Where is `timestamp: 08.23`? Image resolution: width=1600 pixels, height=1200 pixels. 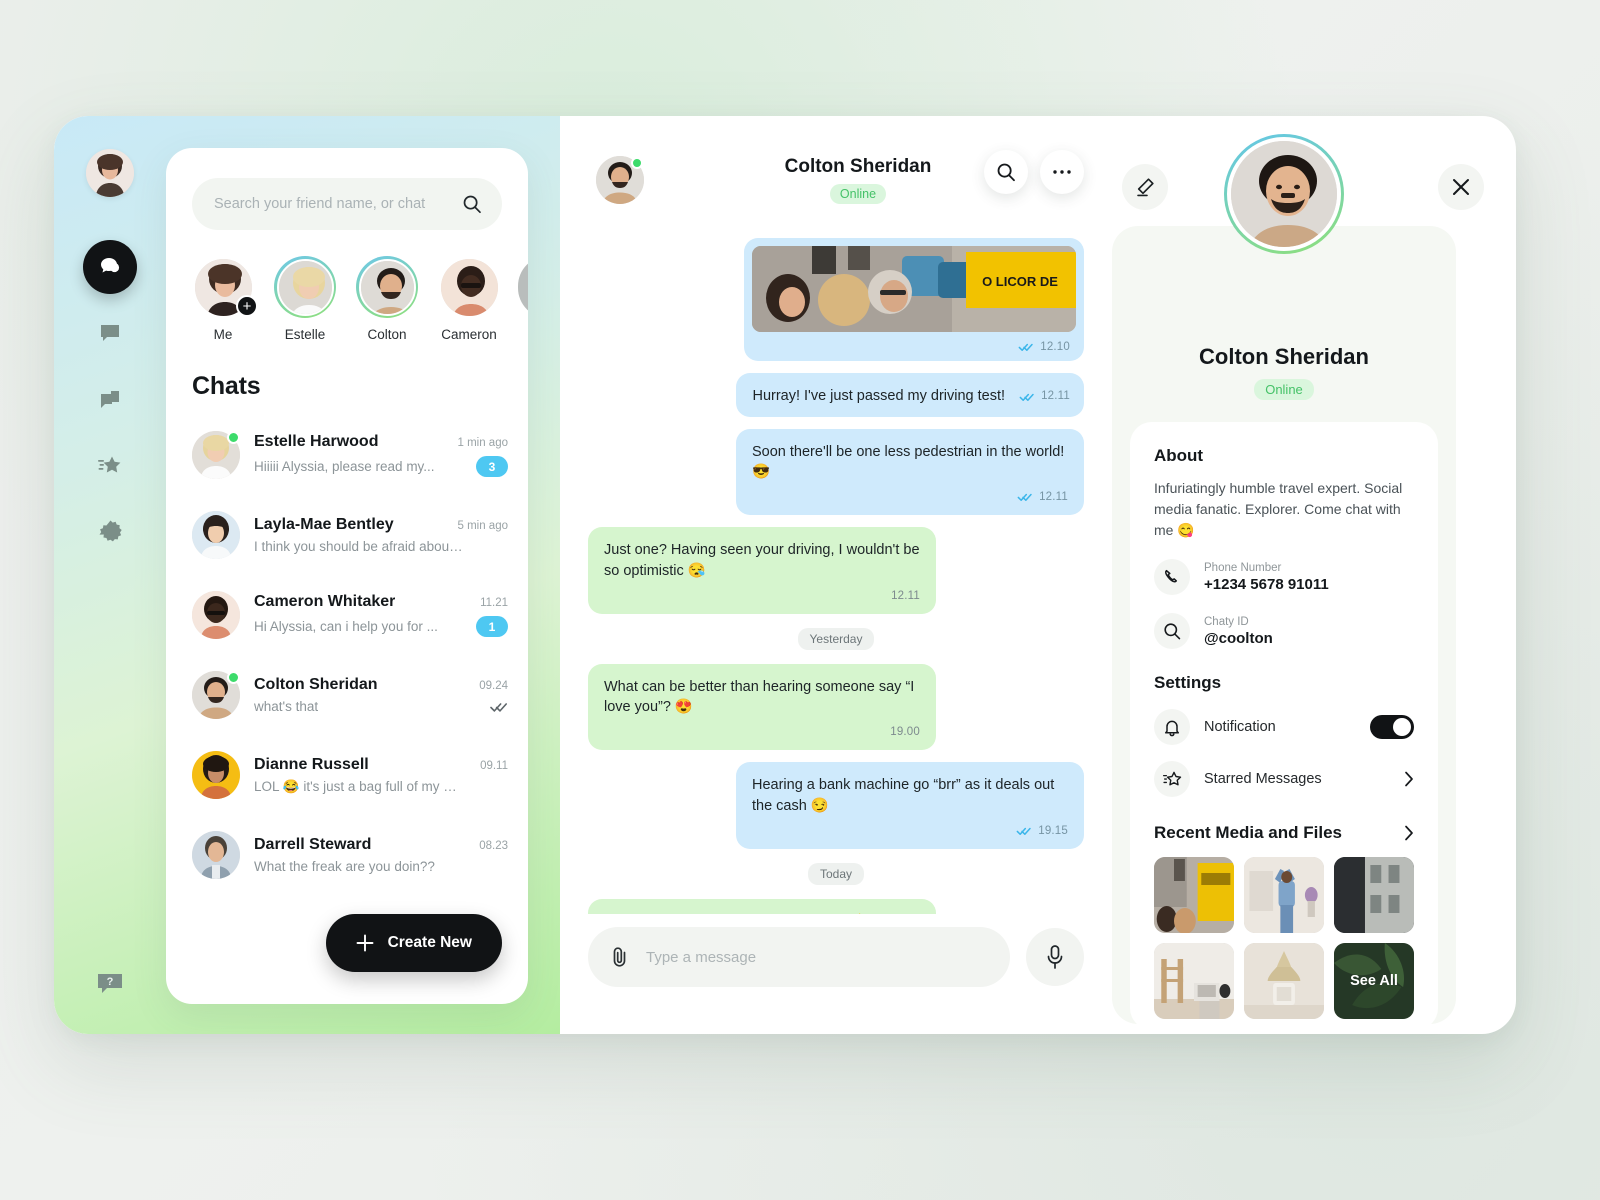 timestamp: 08.23 is located at coordinates (493, 846).